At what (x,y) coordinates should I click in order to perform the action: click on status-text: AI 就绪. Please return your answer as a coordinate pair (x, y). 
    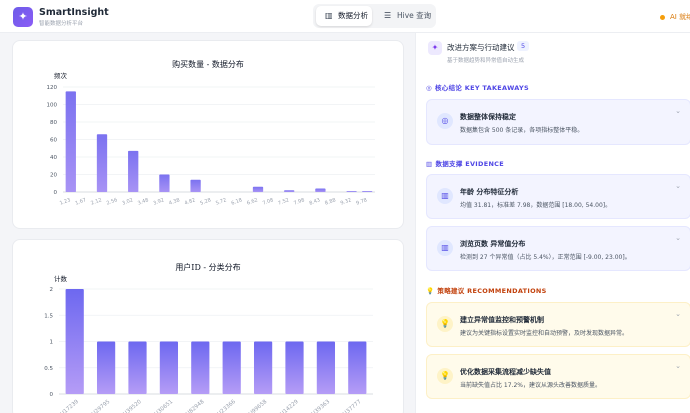
    Looking at the image, I should click on (680, 17).